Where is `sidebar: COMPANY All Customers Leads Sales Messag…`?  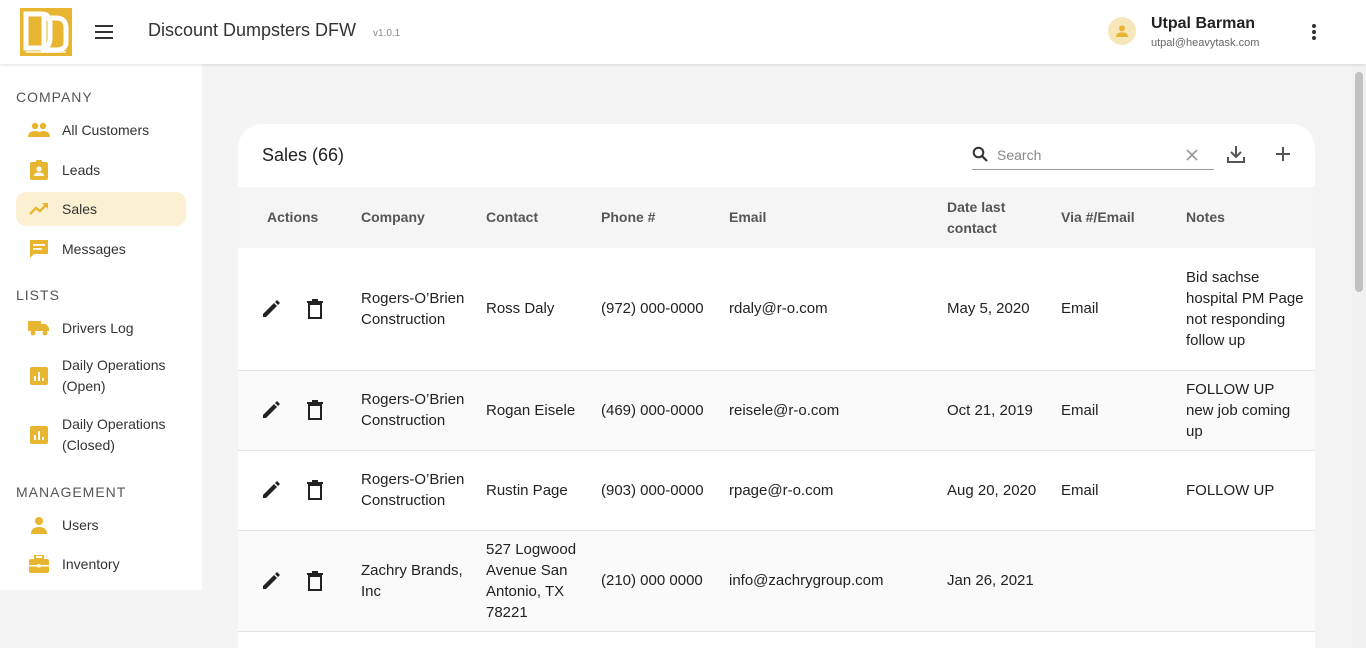 sidebar: COMPANY All Customers Leads Sales Messag… is located at coordinates (101, 327).